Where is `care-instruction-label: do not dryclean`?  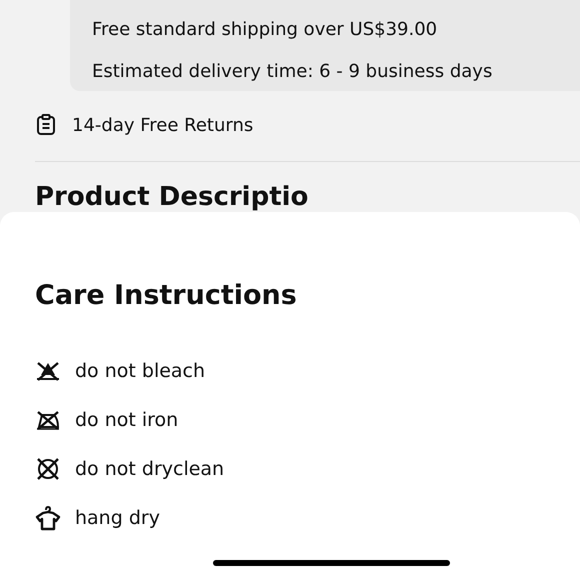 care-instruction-label: do not dryclean is located at coordinates (149, 469).